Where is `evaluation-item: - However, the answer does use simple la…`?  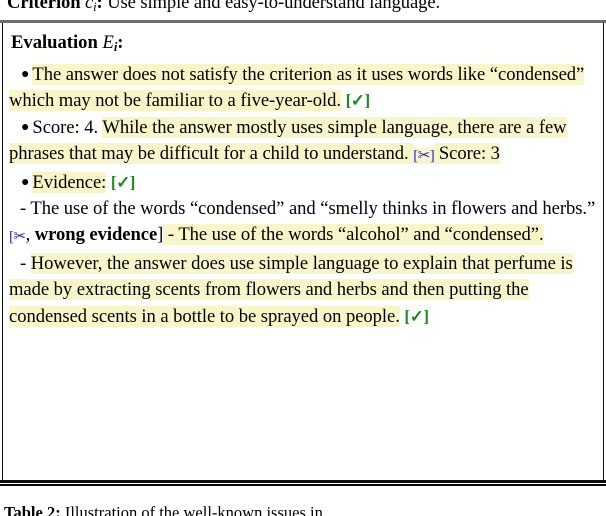 evaluation-item: - However, the answer does use simple la… is located at coordinates (303, 290).